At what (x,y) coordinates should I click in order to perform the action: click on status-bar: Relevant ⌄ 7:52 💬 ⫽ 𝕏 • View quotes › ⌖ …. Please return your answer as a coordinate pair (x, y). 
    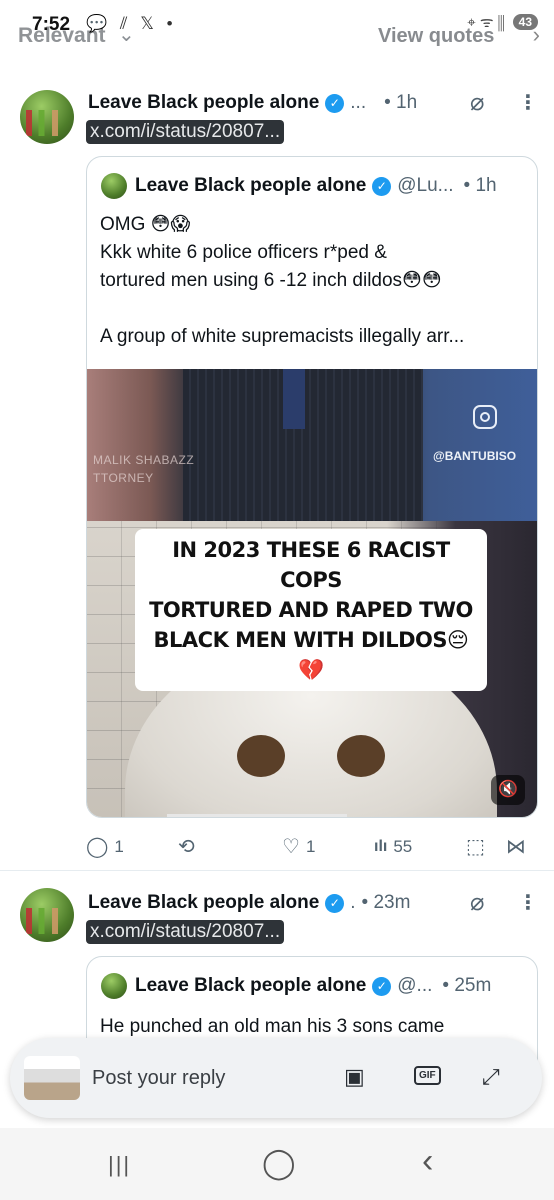
    Looking at the image, I should click on (277, 35).